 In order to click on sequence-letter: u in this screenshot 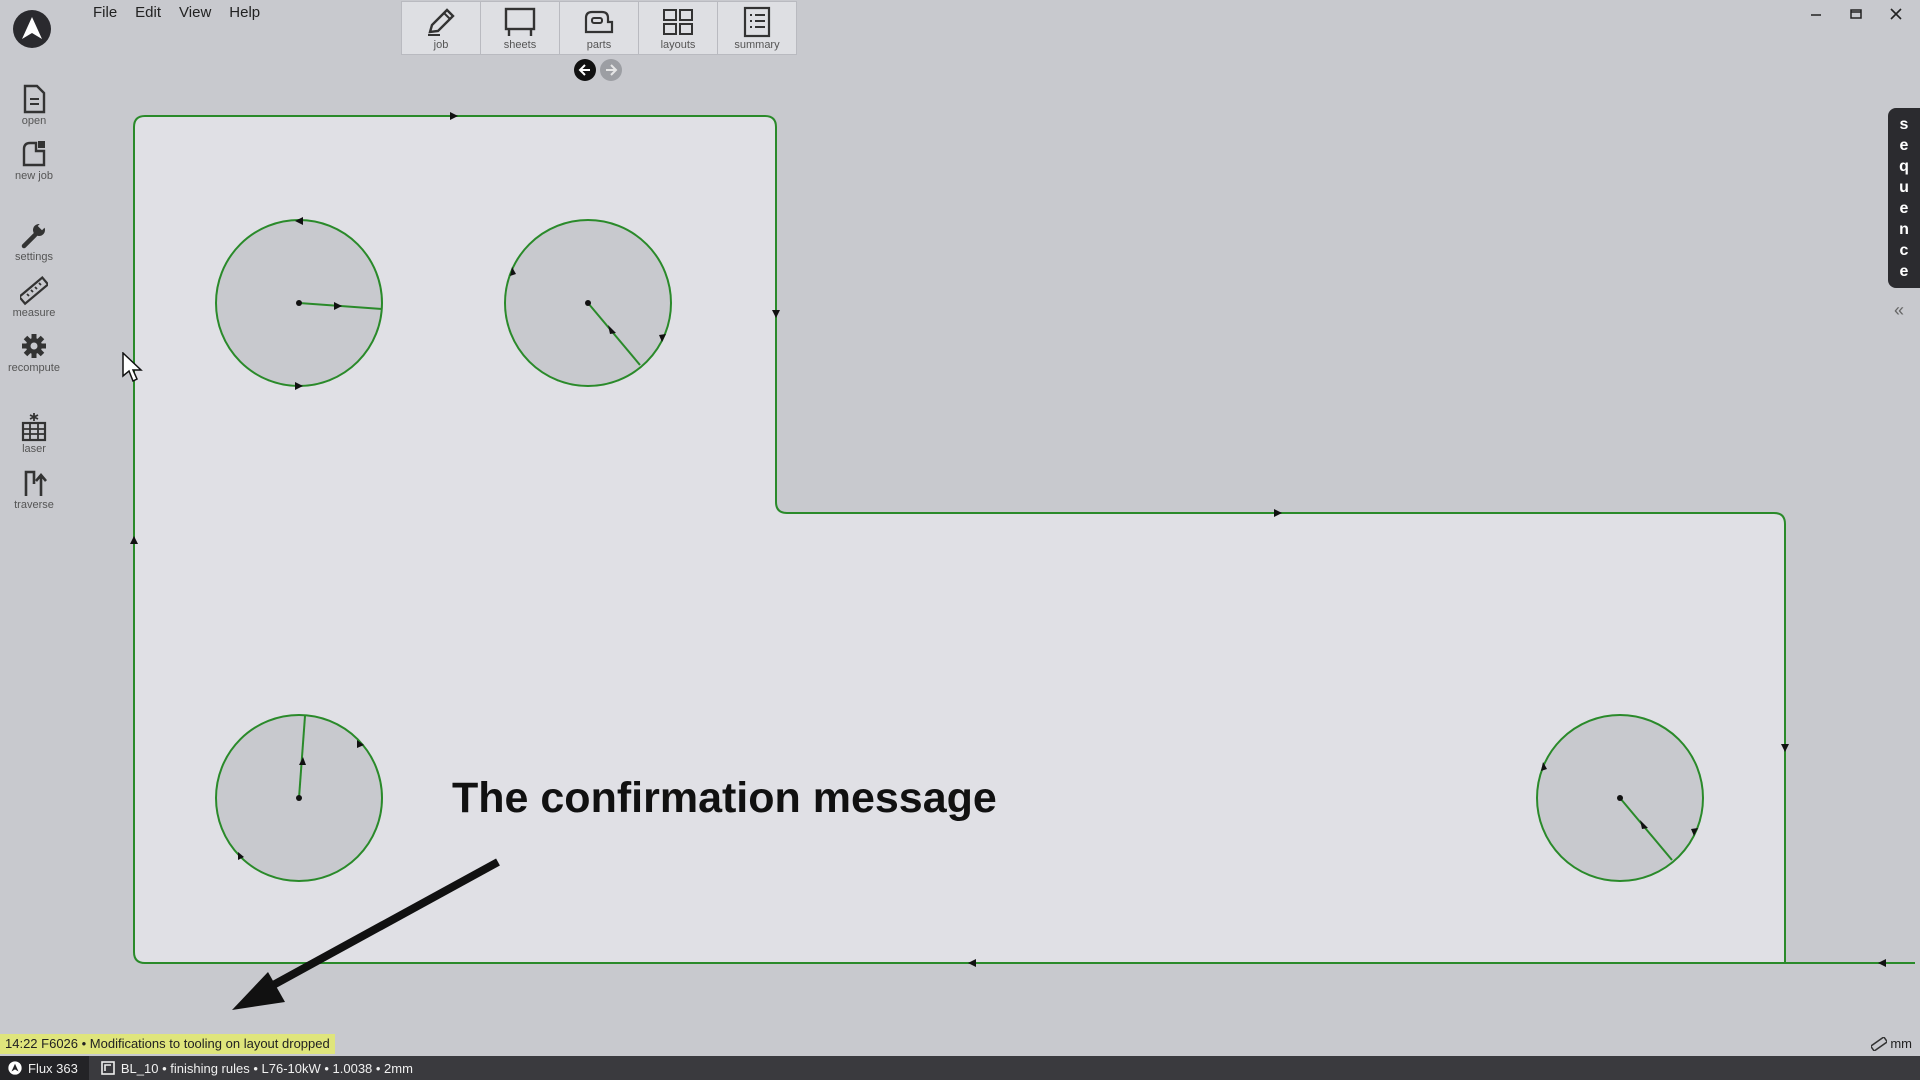, I will do `click(1904, 187)`.